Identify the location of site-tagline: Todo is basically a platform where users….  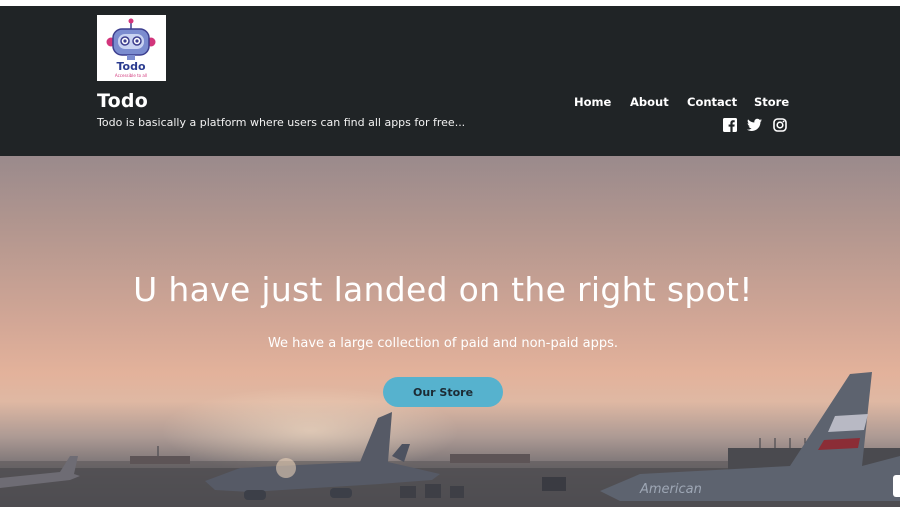
(281, 122).